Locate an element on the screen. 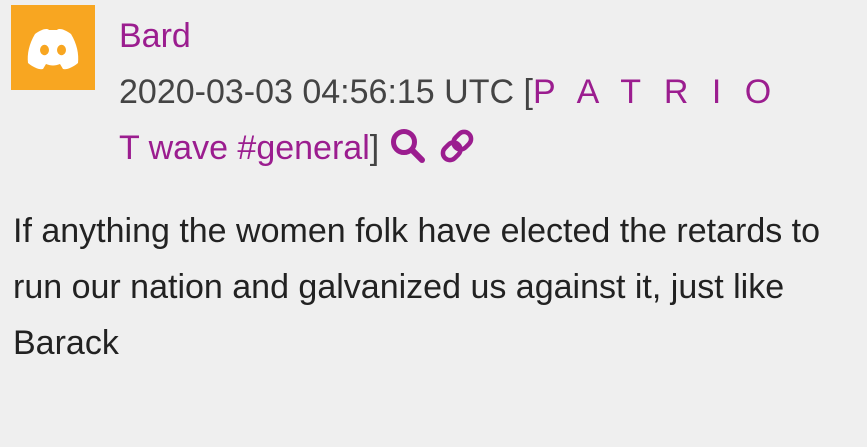 This screenshot has height=447, width=867. discord-logo-icon is located at coordinates (53, 47).